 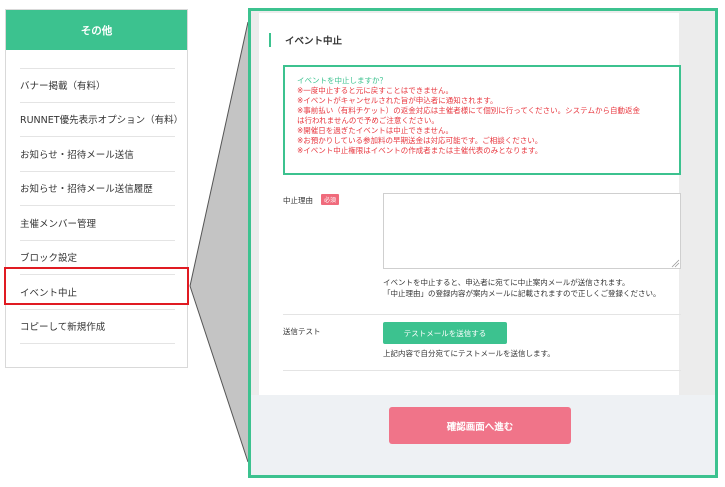 I want to click on sidebar-item-send-invite-mail: お知らせ・招待メール送信, so click(x=97, y=154).